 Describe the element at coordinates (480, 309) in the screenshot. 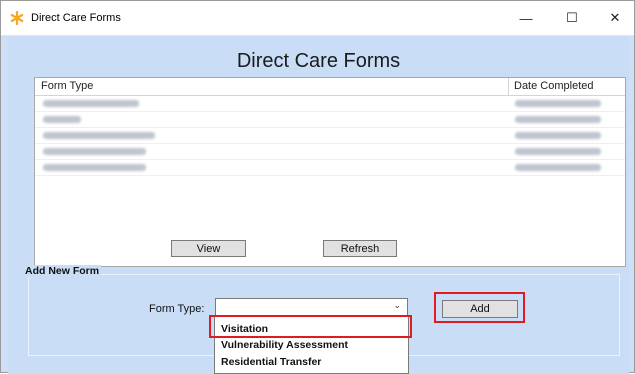

I see `add-button: Add` at that location.